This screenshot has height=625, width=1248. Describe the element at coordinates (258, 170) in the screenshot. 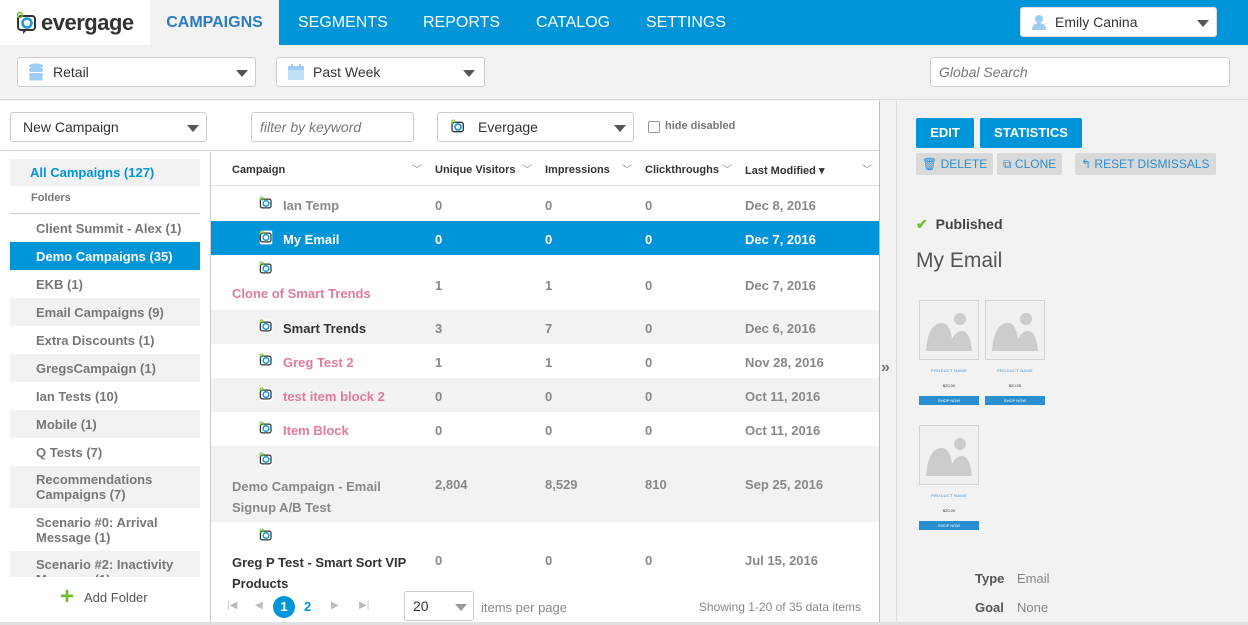

I see `column-header-campaign: Campaign` at that location.